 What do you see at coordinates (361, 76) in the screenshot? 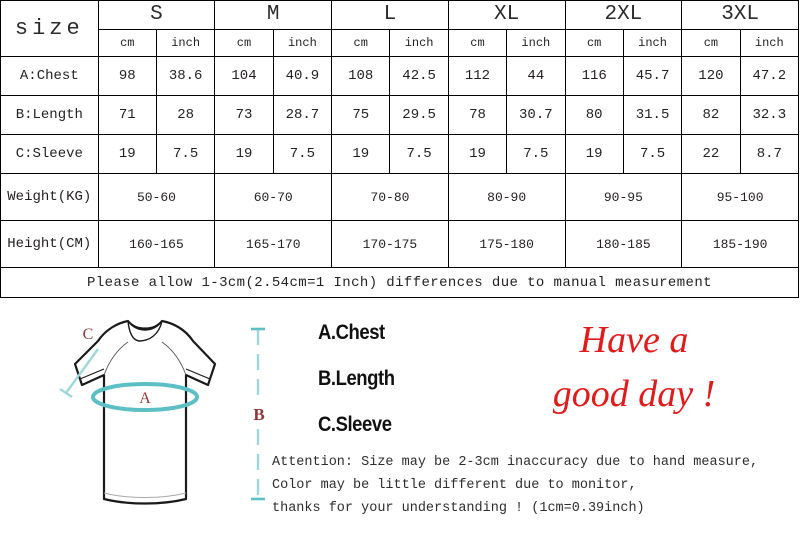
I see `cell-chest-l-cm: 108` at bounding box center [361, 76].